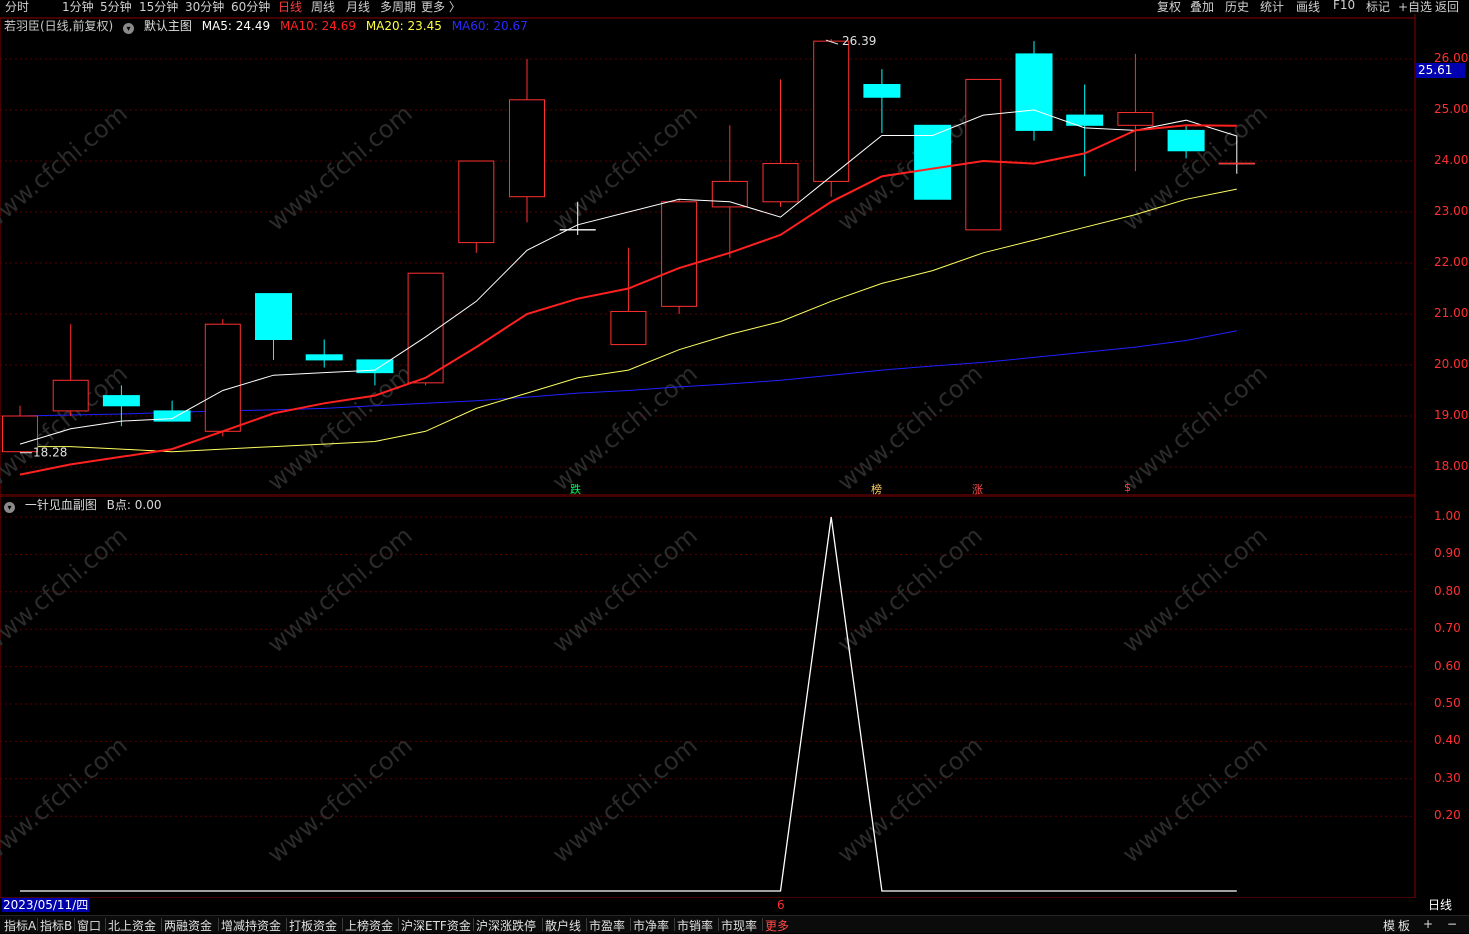 This screenshot has height=934, width=1469. Describe the element at coordinates (1308, 7) in the screenshot. I see `tool-4: 画线` at that location.